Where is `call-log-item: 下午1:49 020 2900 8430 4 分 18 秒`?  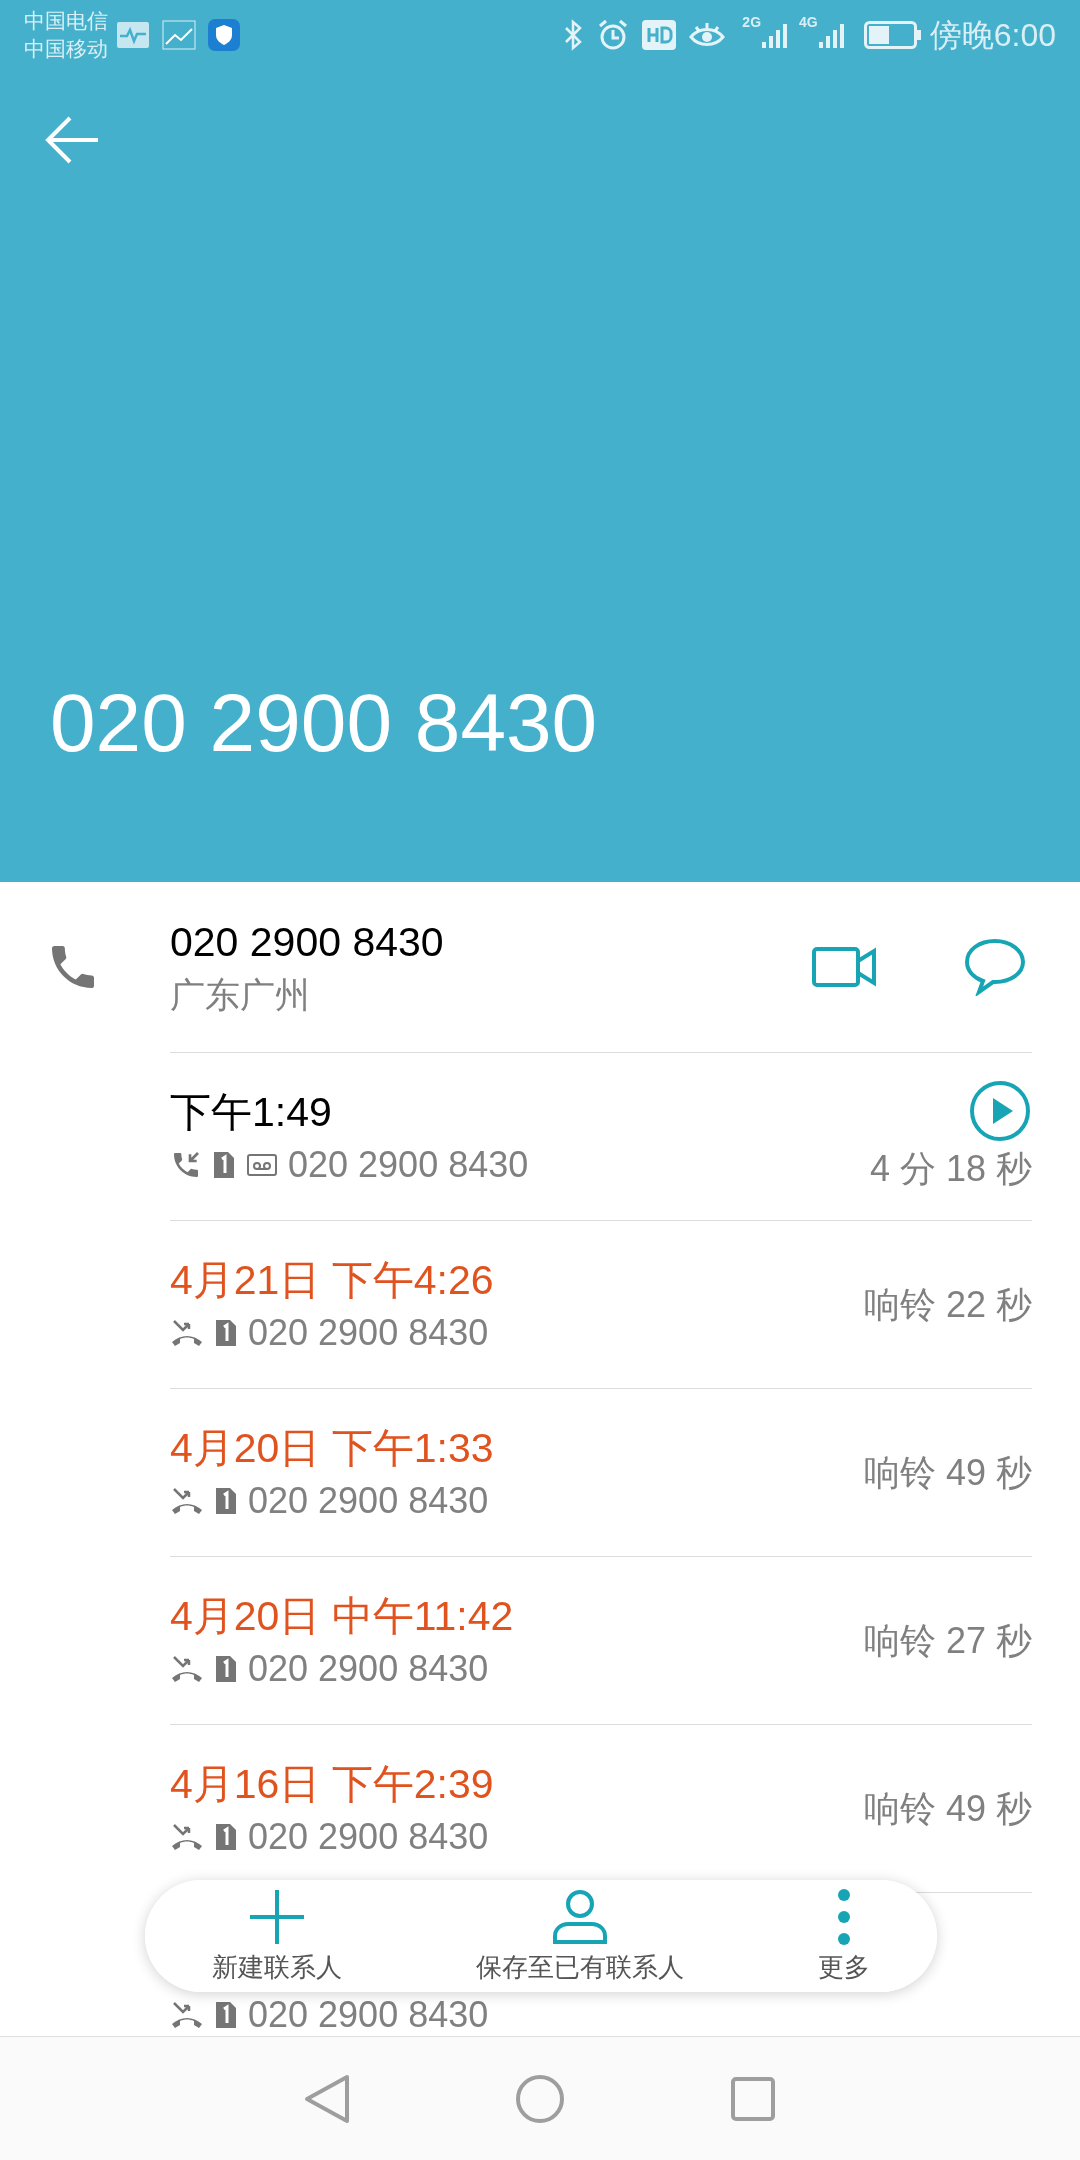
call-log-item: 下午1:49 020 2900 8430 4 分 18 秒 is located at coordinates (601, 1136).